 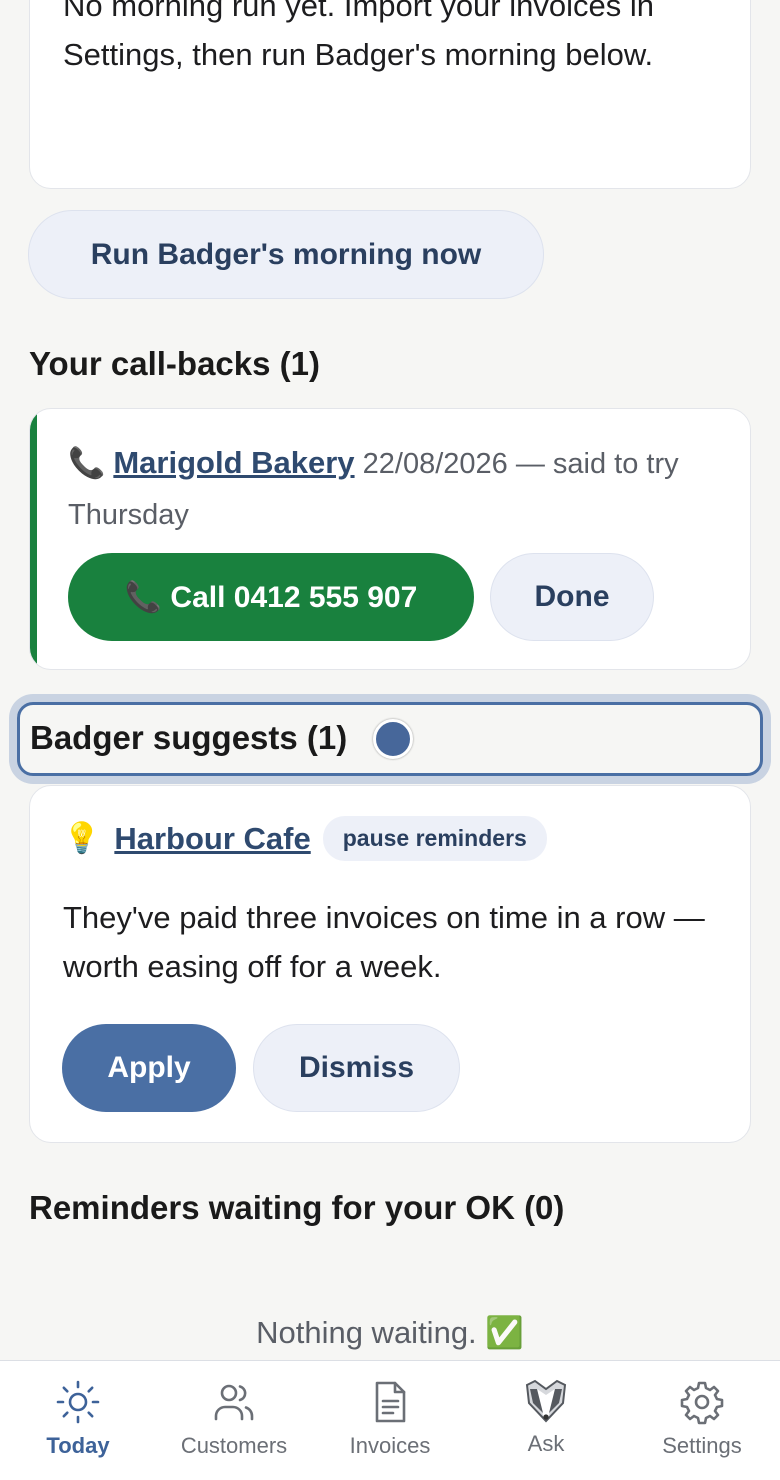 I want to click on nav-ask: Ask, so click(x=546, y=1418).